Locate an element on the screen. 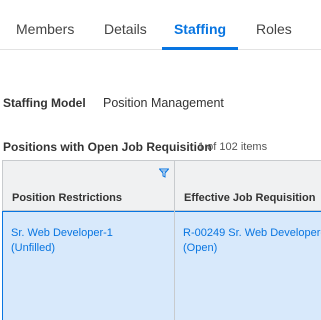 Image resolution: width=321 pixels, height=320 pixels. position-restriction-link: Sr. Web Developer-1 (Unfilled) is located at coordinates (86, 241).